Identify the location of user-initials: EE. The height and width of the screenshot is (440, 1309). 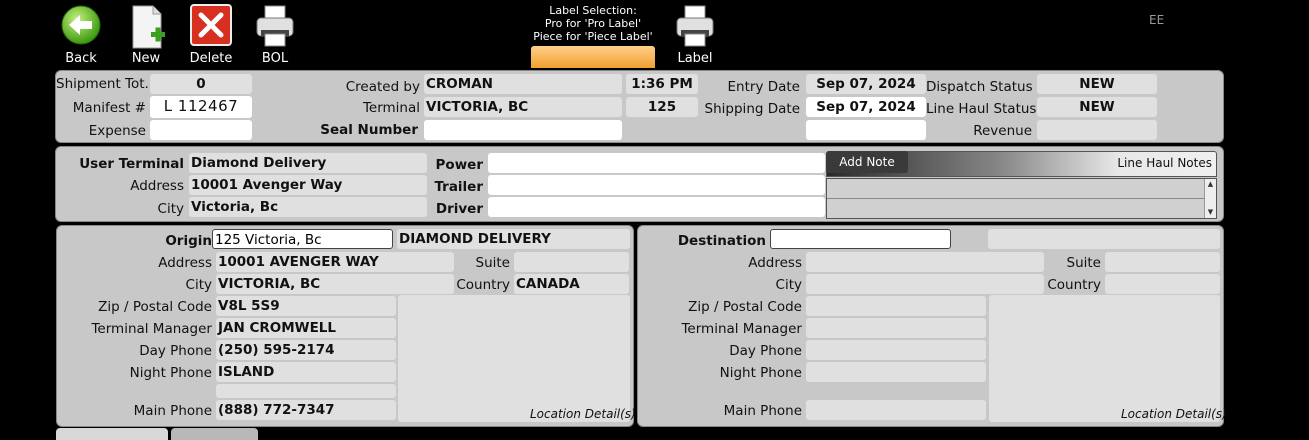
(1157, 20).